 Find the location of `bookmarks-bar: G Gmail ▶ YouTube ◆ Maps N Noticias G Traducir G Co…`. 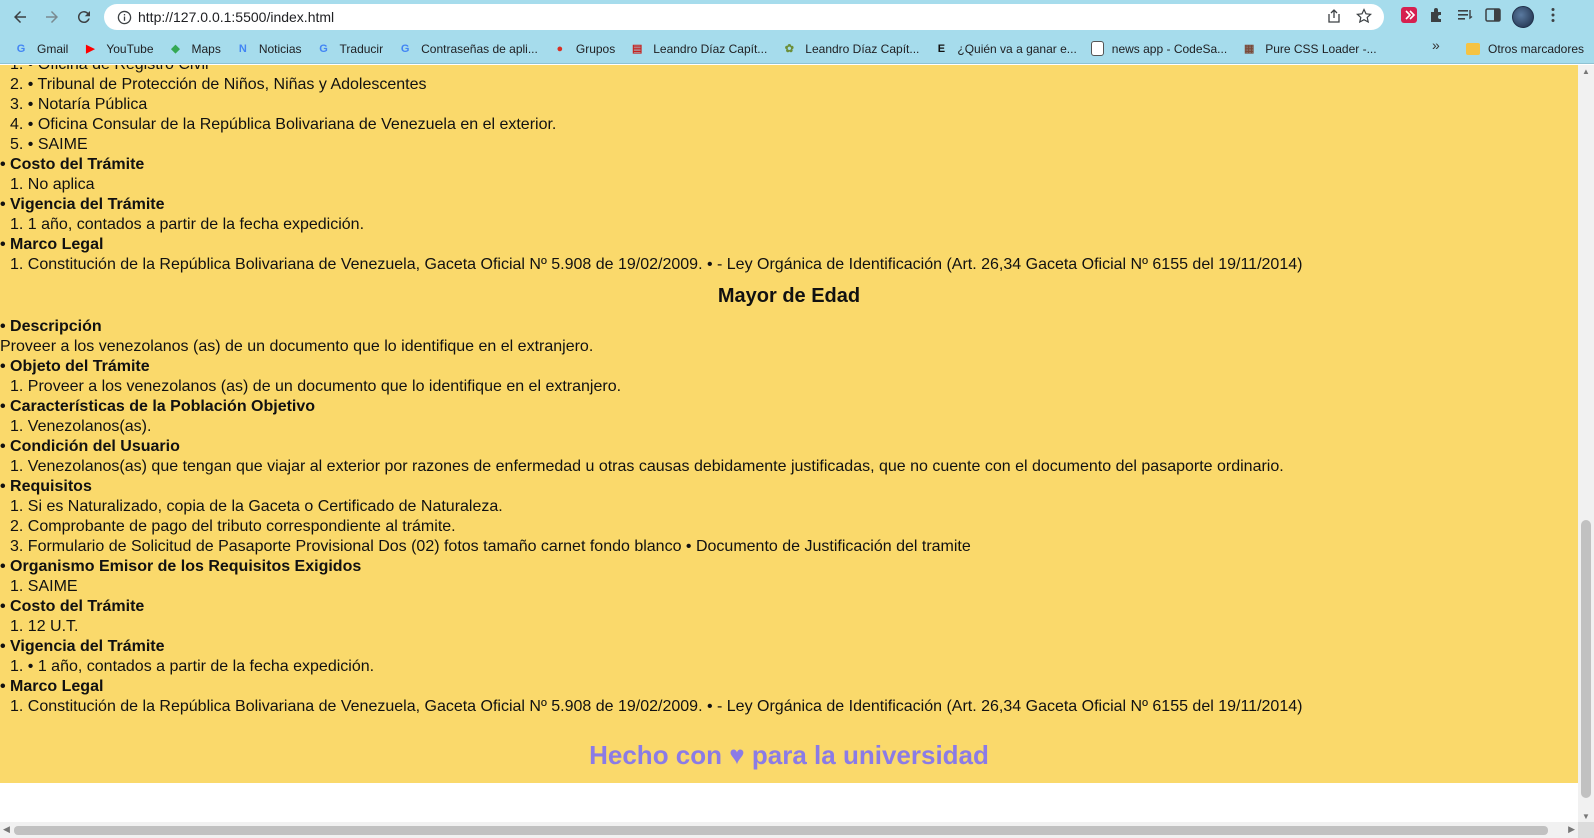

bookmarks-bar: G Gmail ▶ YouTube ◆ Maps N Noticias G Traducir G Co… is located at coordinates (797, 49).